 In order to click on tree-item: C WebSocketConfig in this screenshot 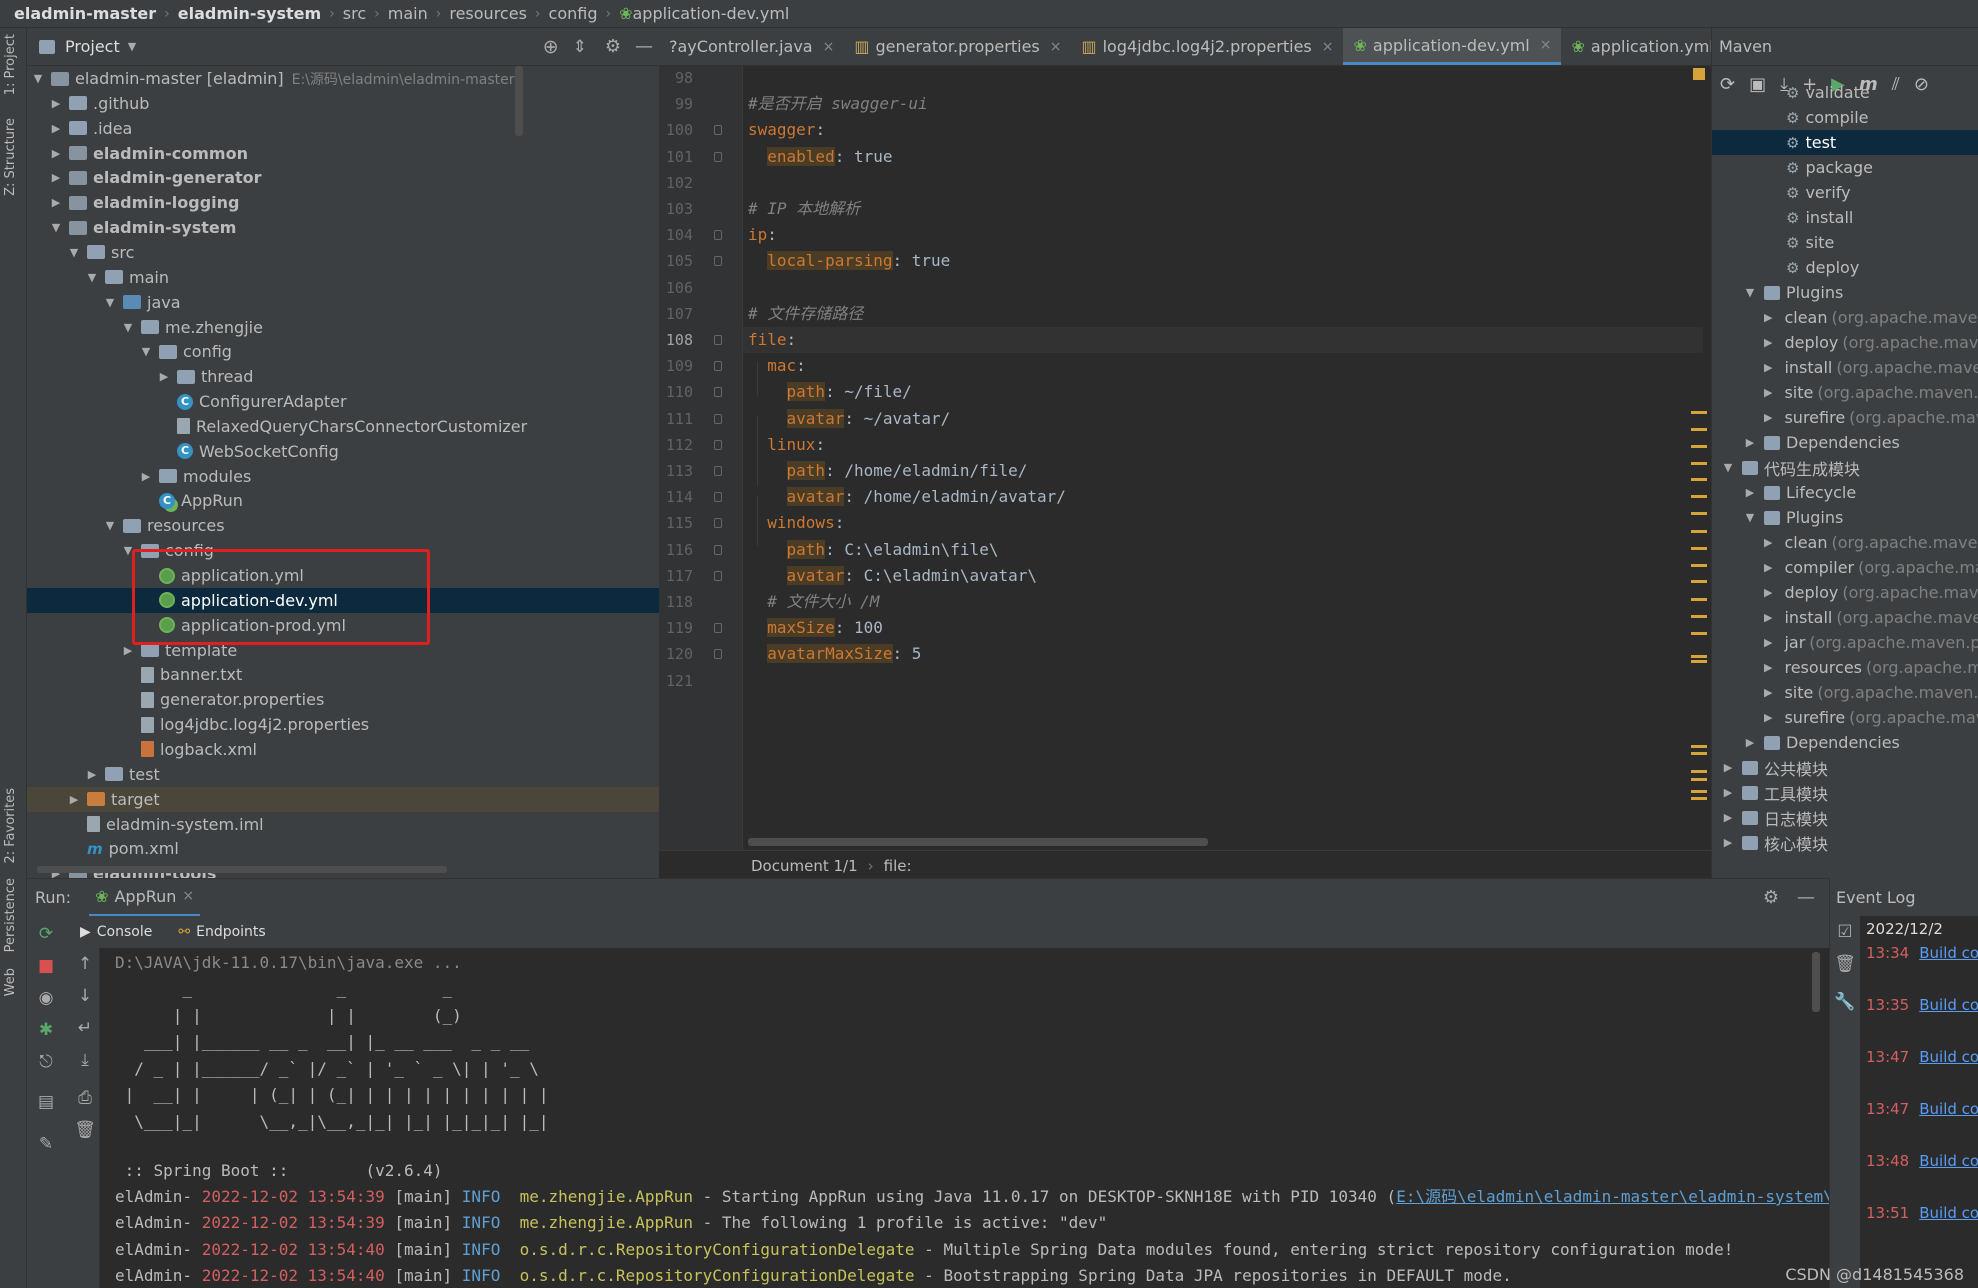, I will do `click(343, 451)`.